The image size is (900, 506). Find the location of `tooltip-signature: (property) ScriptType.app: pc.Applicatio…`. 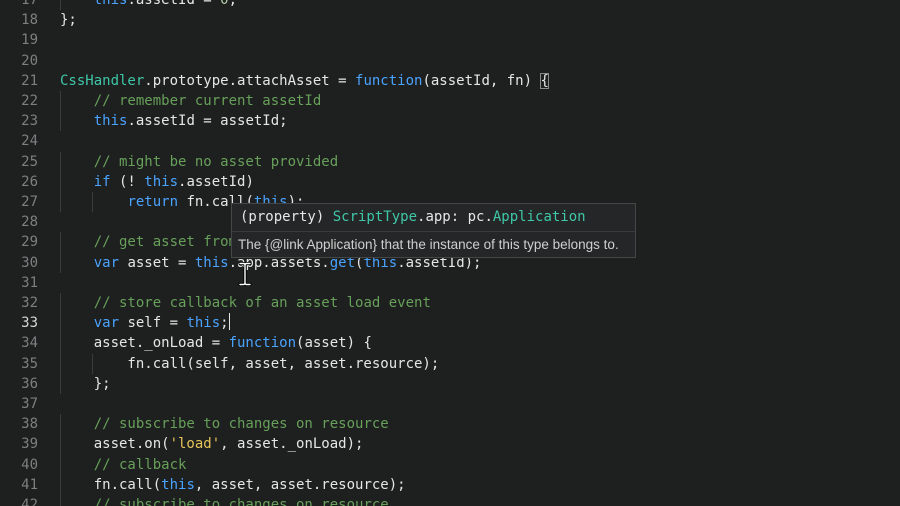

tooltip-signature: (property) ScriptType.app: pc.Applicatio… is located at coordinates (413, 217).